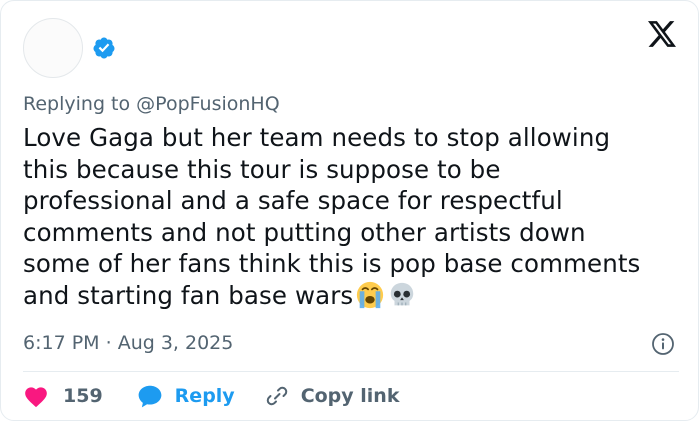 This screenshot has width=700, height=422. I want to click on tweet-text-line: this because this tour is suppose to be, so click(262, 169).